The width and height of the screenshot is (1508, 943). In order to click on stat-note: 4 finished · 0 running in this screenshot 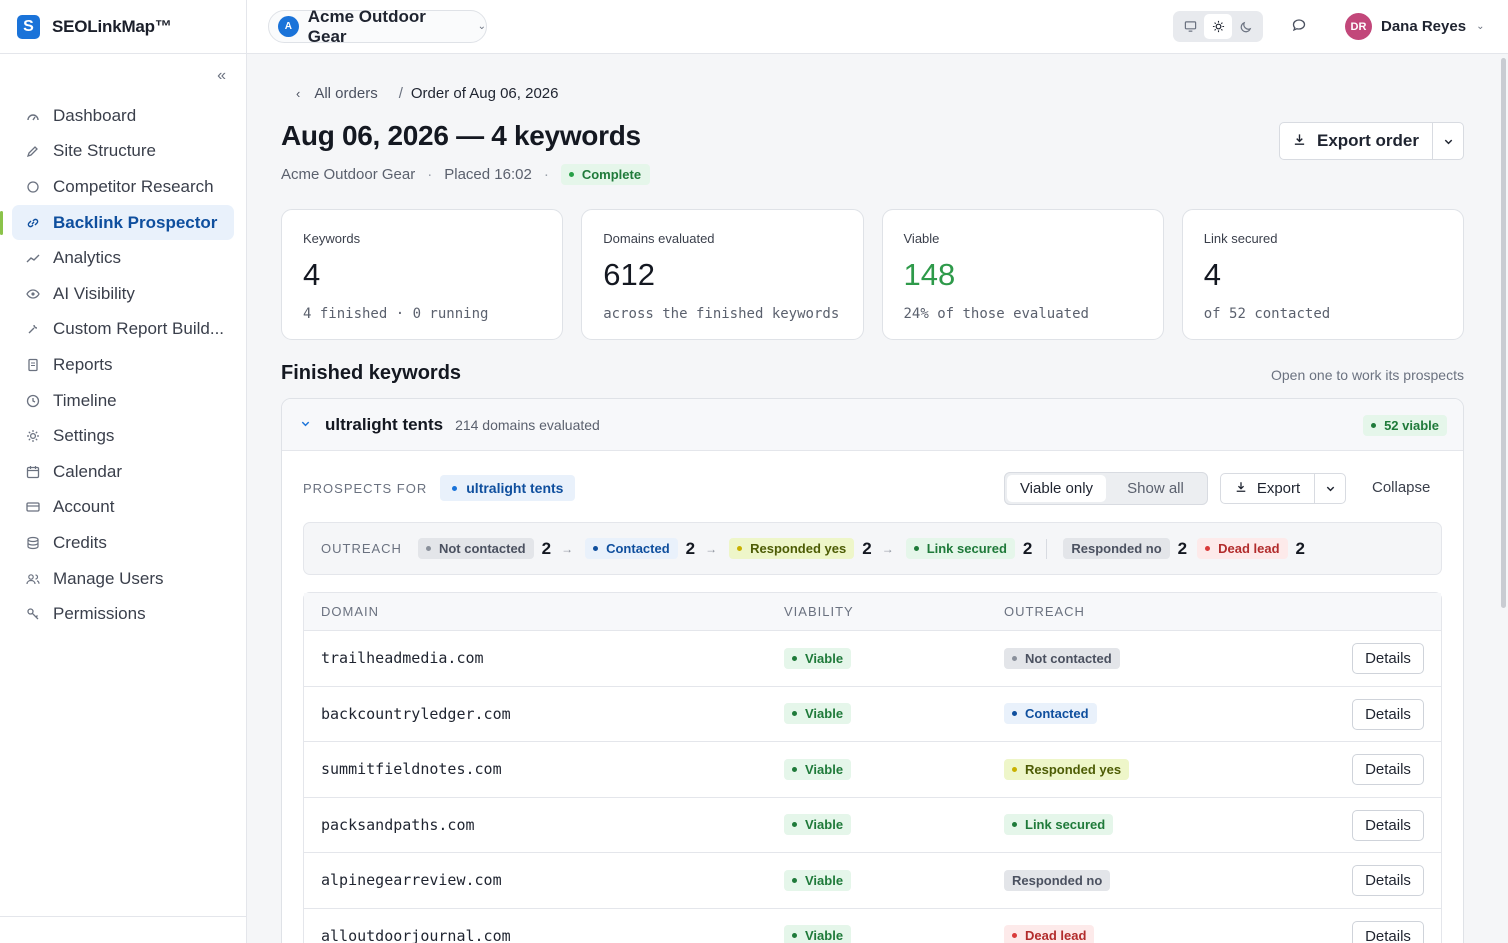, I will do `click(396, 314)`.